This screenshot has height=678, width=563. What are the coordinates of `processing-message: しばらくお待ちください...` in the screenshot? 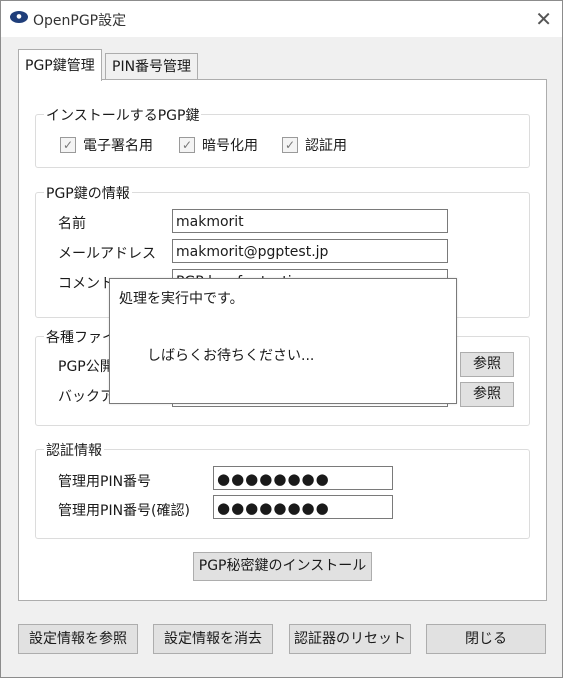 It's located at (231, 356).